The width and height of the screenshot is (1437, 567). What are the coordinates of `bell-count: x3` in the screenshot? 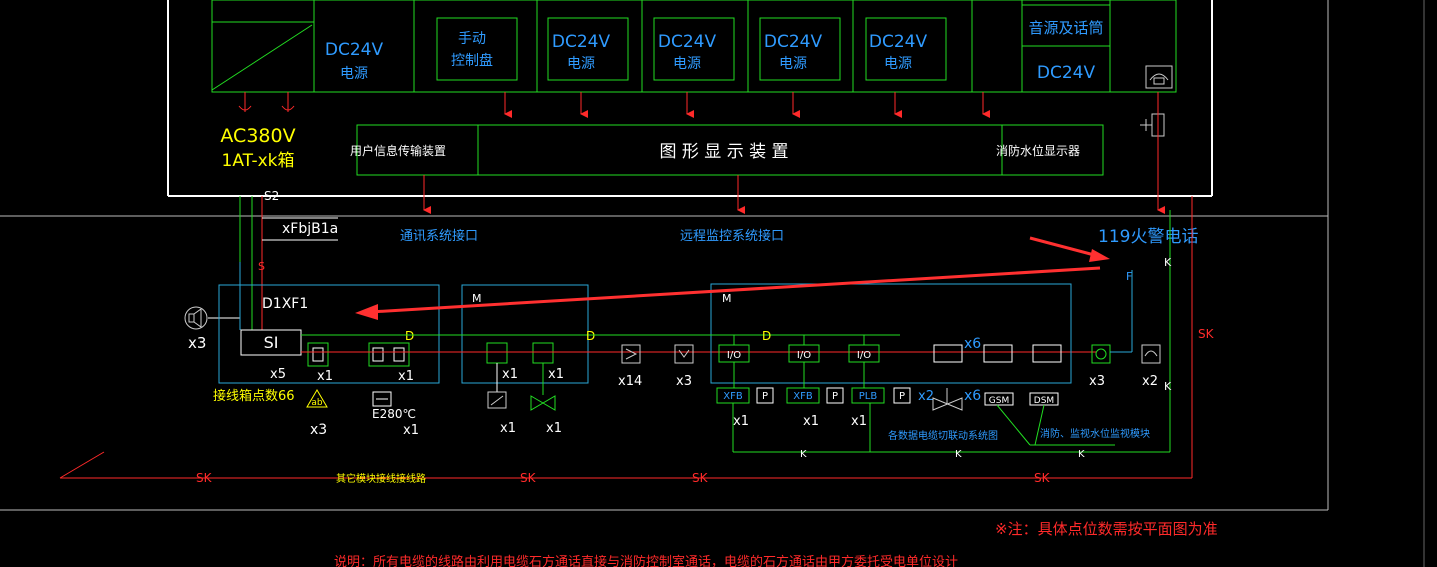 It's located at (318, 430).